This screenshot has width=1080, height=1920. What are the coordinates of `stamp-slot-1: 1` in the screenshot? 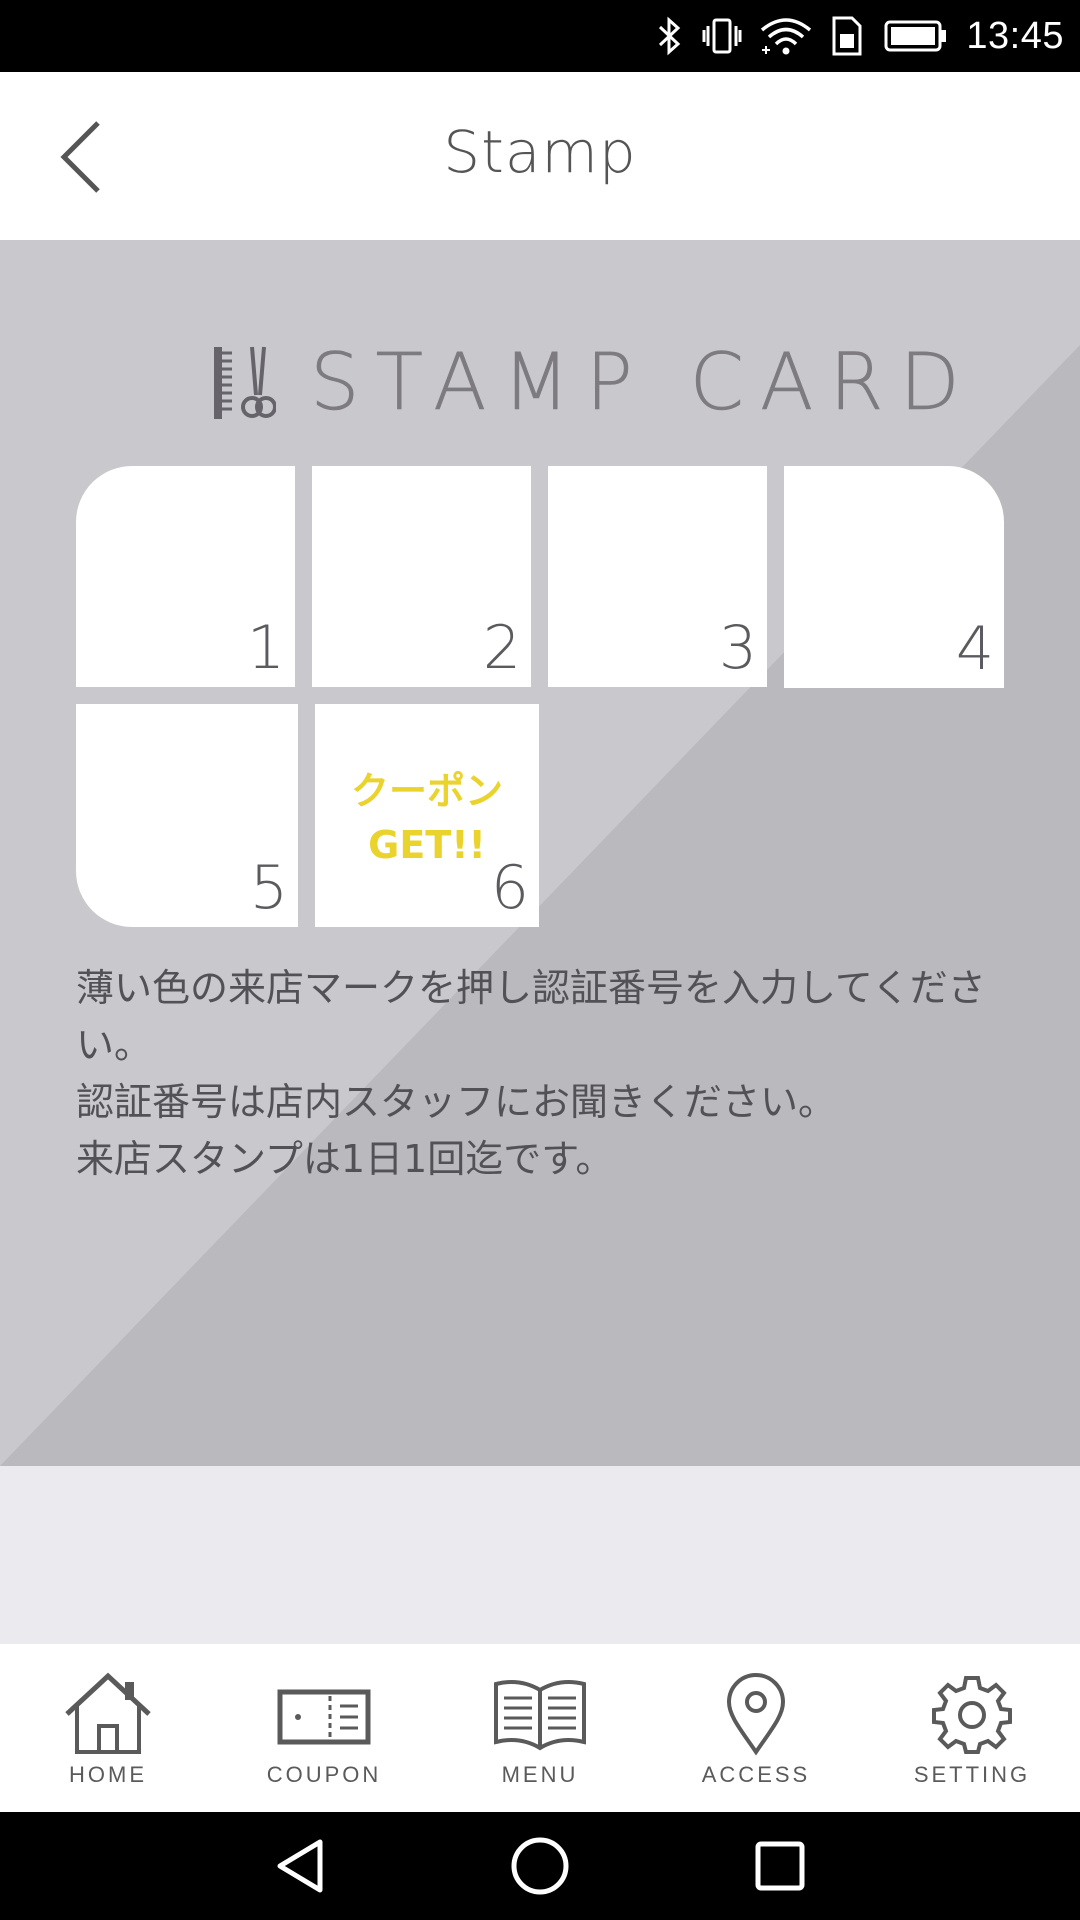 It's located at (185, 576).